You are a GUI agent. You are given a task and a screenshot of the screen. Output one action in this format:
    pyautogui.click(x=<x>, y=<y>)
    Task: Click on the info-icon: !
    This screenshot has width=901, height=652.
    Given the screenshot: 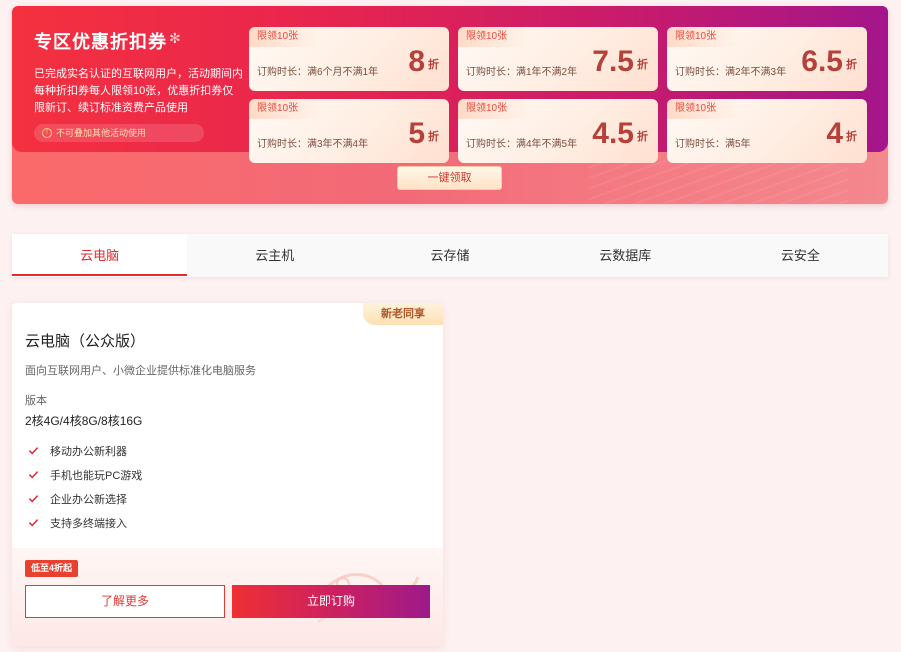 What is the action you would take?
    pyautogui.click(x=47, y=133)
    